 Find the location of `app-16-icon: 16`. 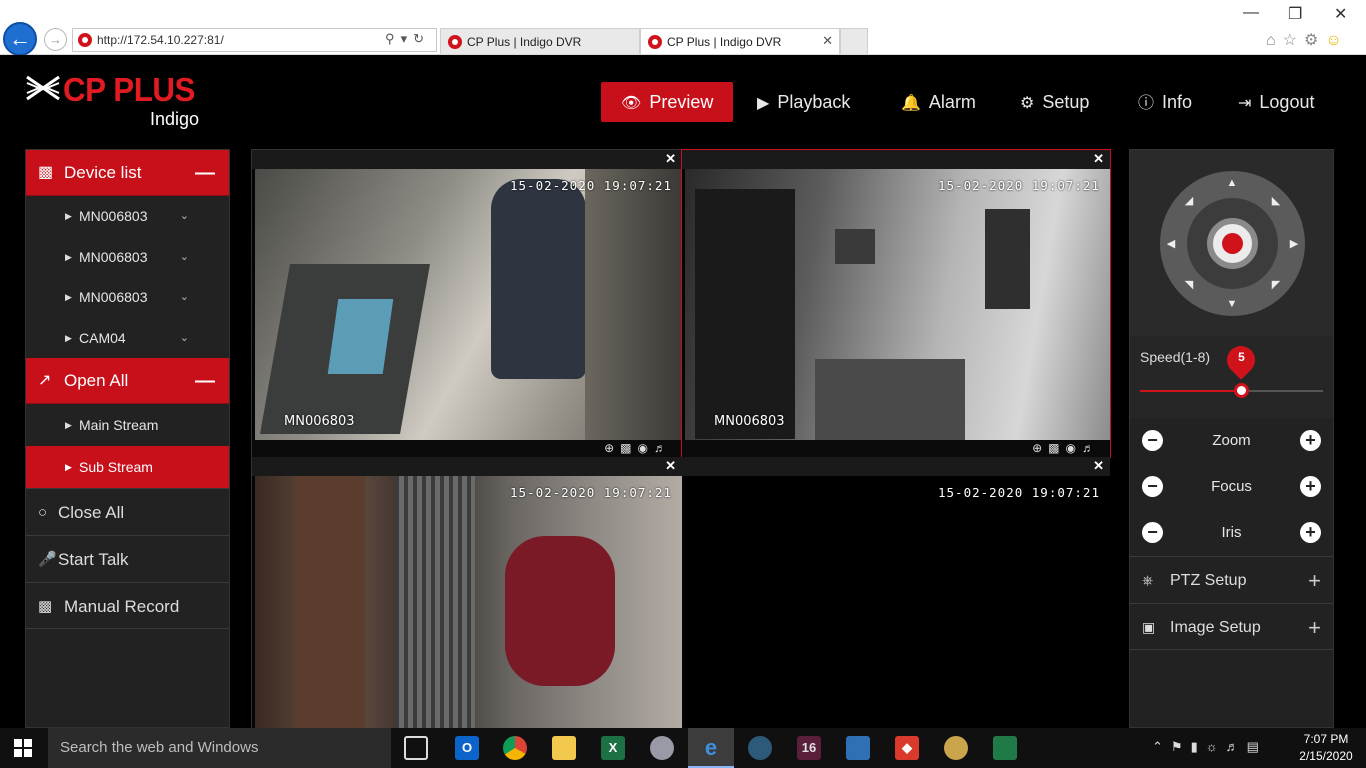

app-16-icon: 16 is located at coordinates (809, 748).